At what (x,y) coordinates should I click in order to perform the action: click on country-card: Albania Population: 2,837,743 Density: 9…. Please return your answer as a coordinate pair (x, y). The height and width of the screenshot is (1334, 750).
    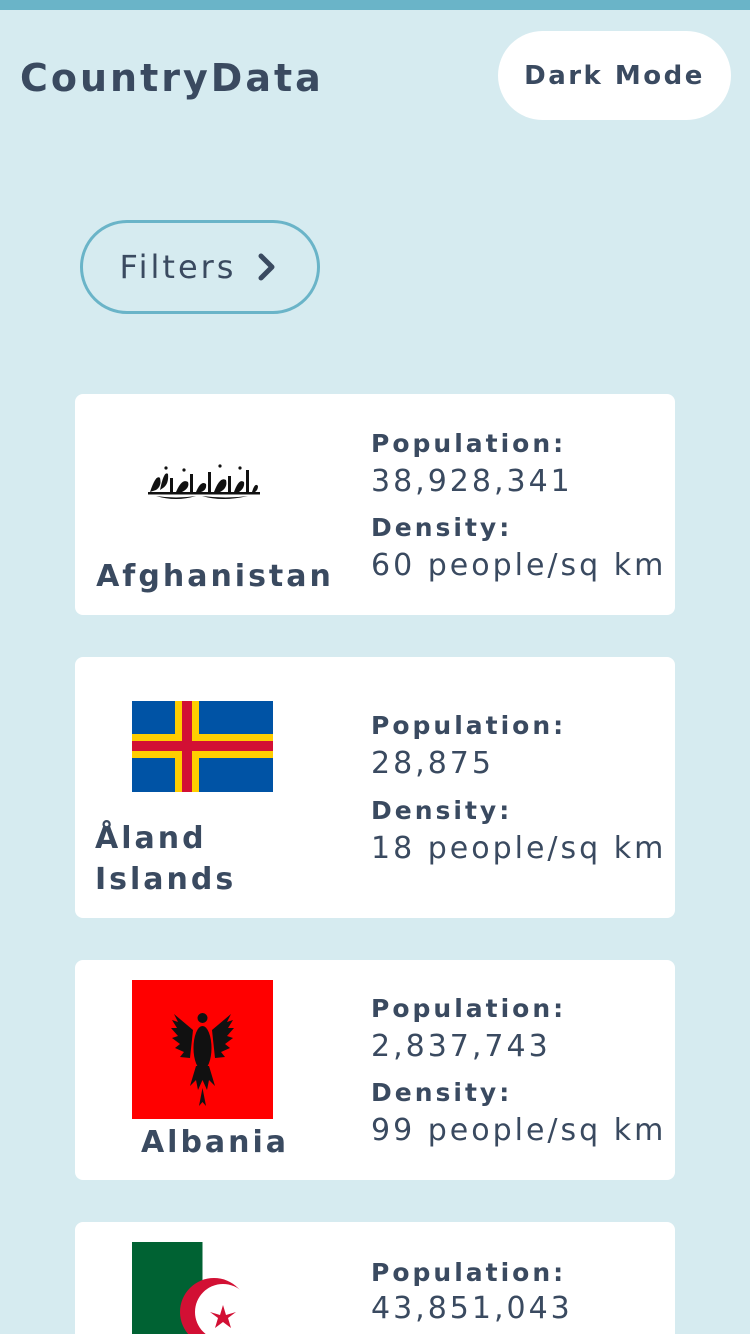
    Looking at the image, I should click on (375, 1070).